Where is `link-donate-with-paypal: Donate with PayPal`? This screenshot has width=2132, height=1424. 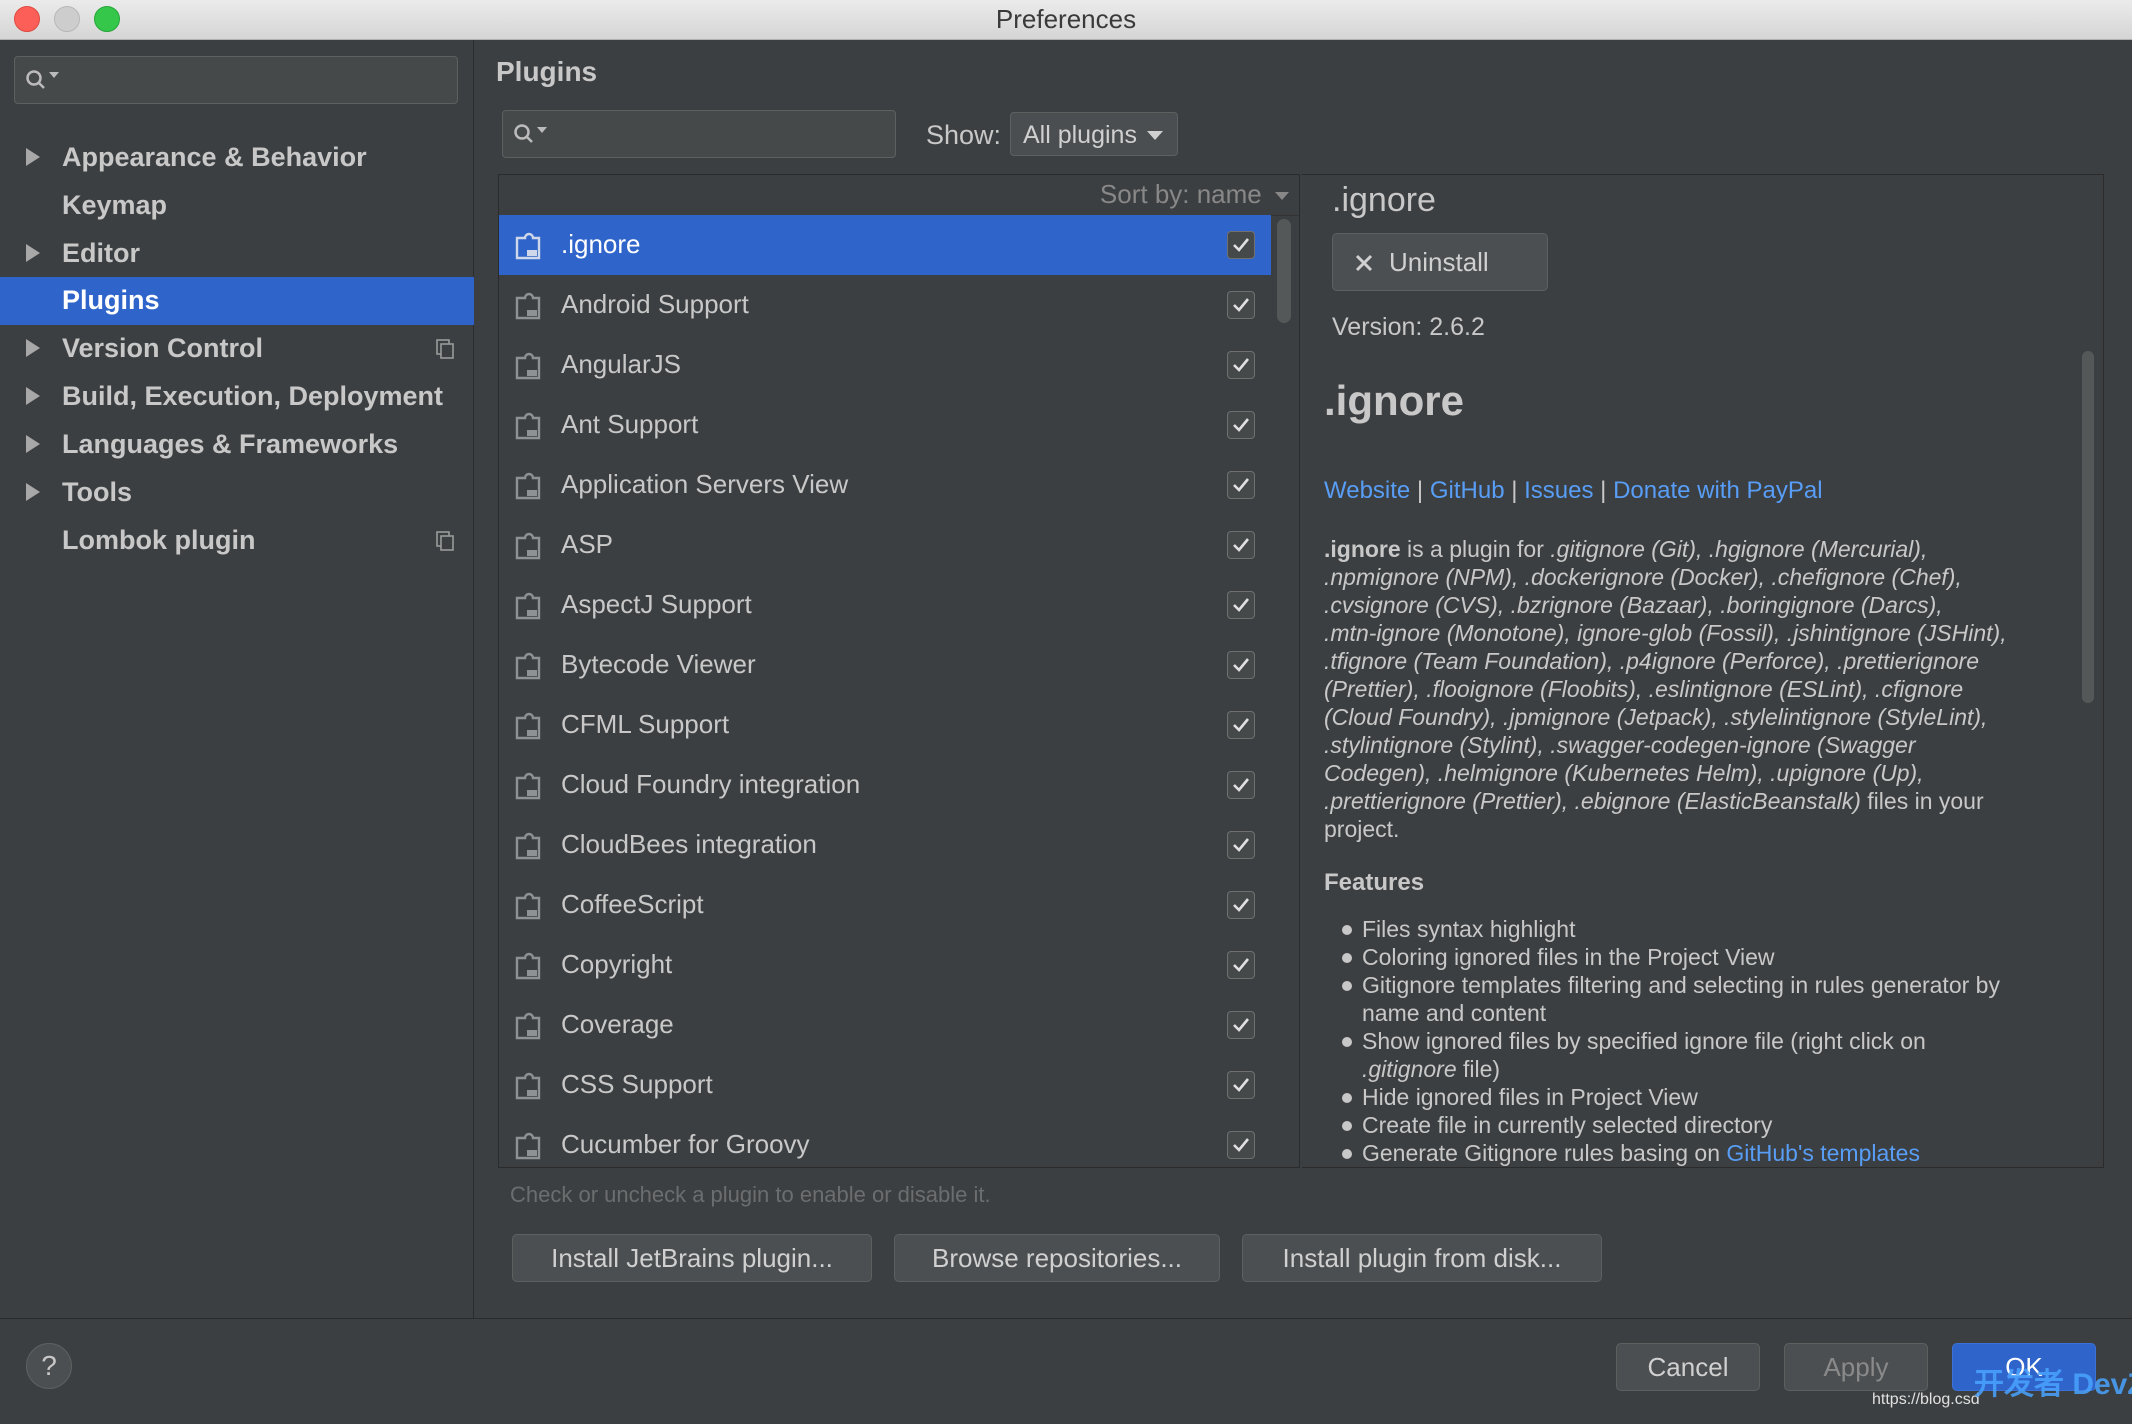
link-donate-with-paypal: Donate with PayPal is located at coordinates (1717, 490).